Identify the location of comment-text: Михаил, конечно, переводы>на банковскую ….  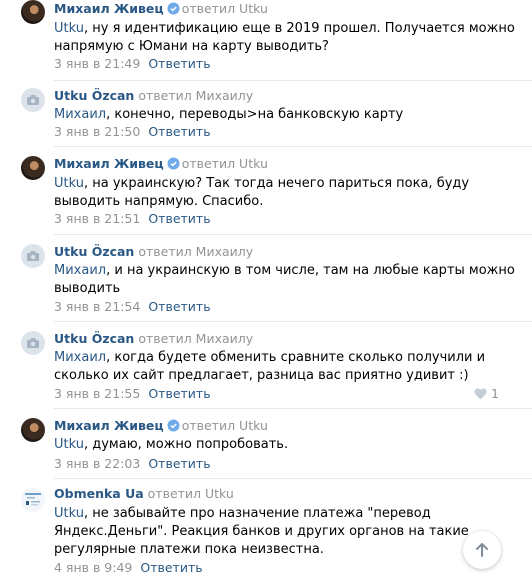
(289, 115).